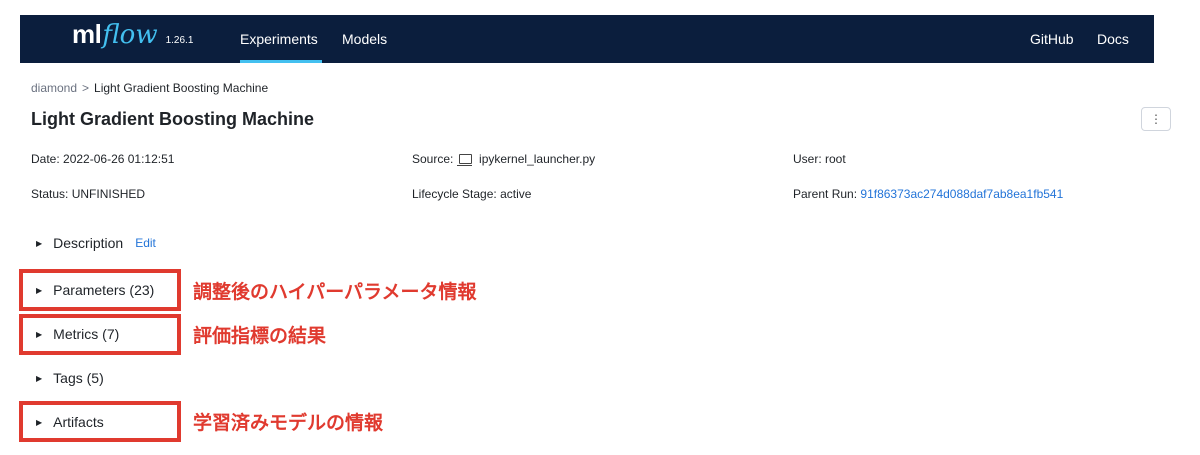 The width and height of the screenshot is (1200, 455). What do you see at coordinates (281, 61) in the screenshot?
I see `active-tab-indicator` at bounding box center [281, 61].